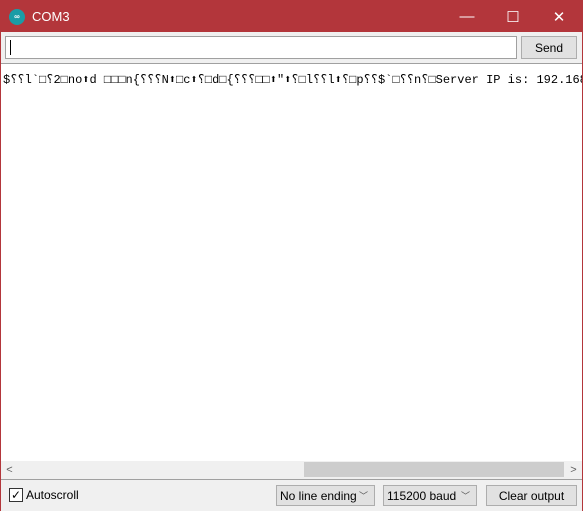 The height and width of the screenshot is (511, 583). I want to click on minimize-icon: —, so click(467, 16).